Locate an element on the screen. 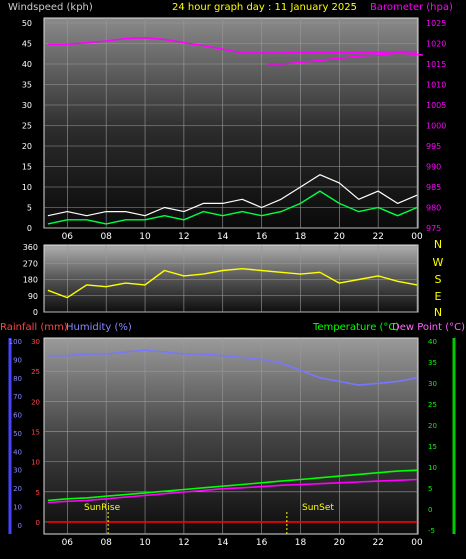 The image size is (466, 559). wind-direction-panel: 090180270360 NWSEN is located at coordinates (233, 278).